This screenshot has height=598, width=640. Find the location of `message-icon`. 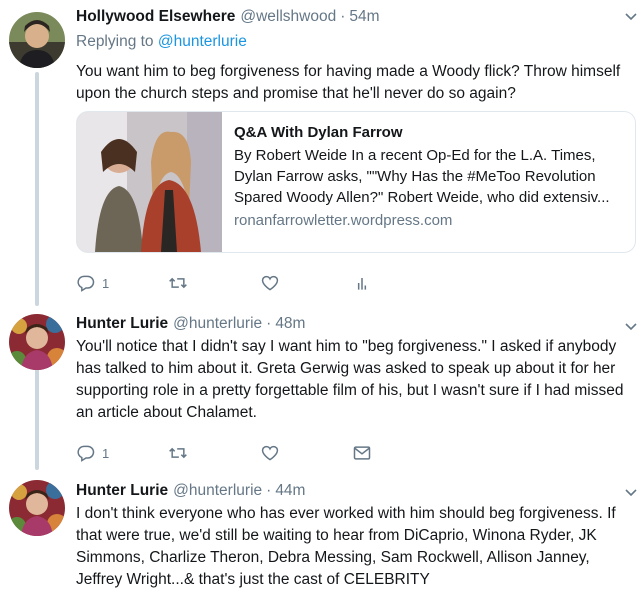

message-icon is located at coordinates (362, 453).